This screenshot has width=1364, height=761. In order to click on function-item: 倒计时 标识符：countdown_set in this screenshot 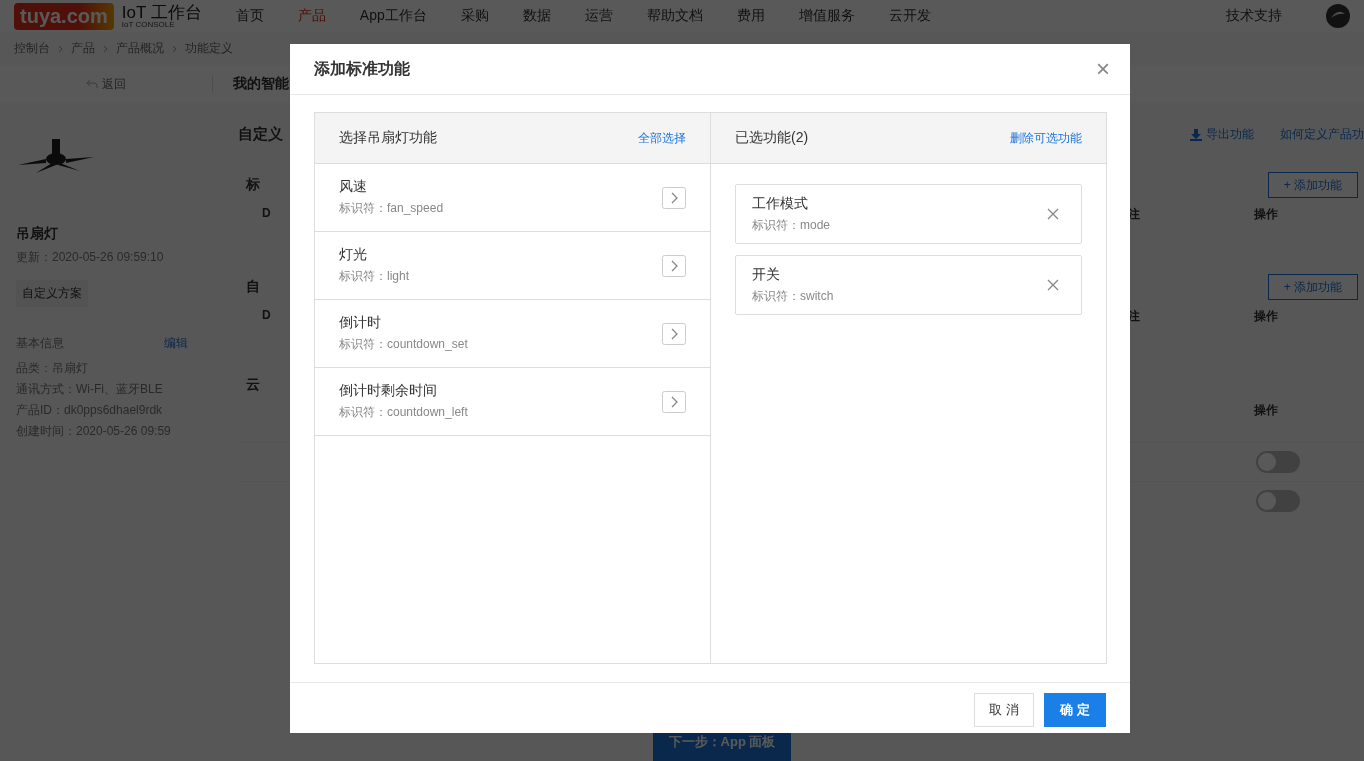, I will do `click(512, 334)`.